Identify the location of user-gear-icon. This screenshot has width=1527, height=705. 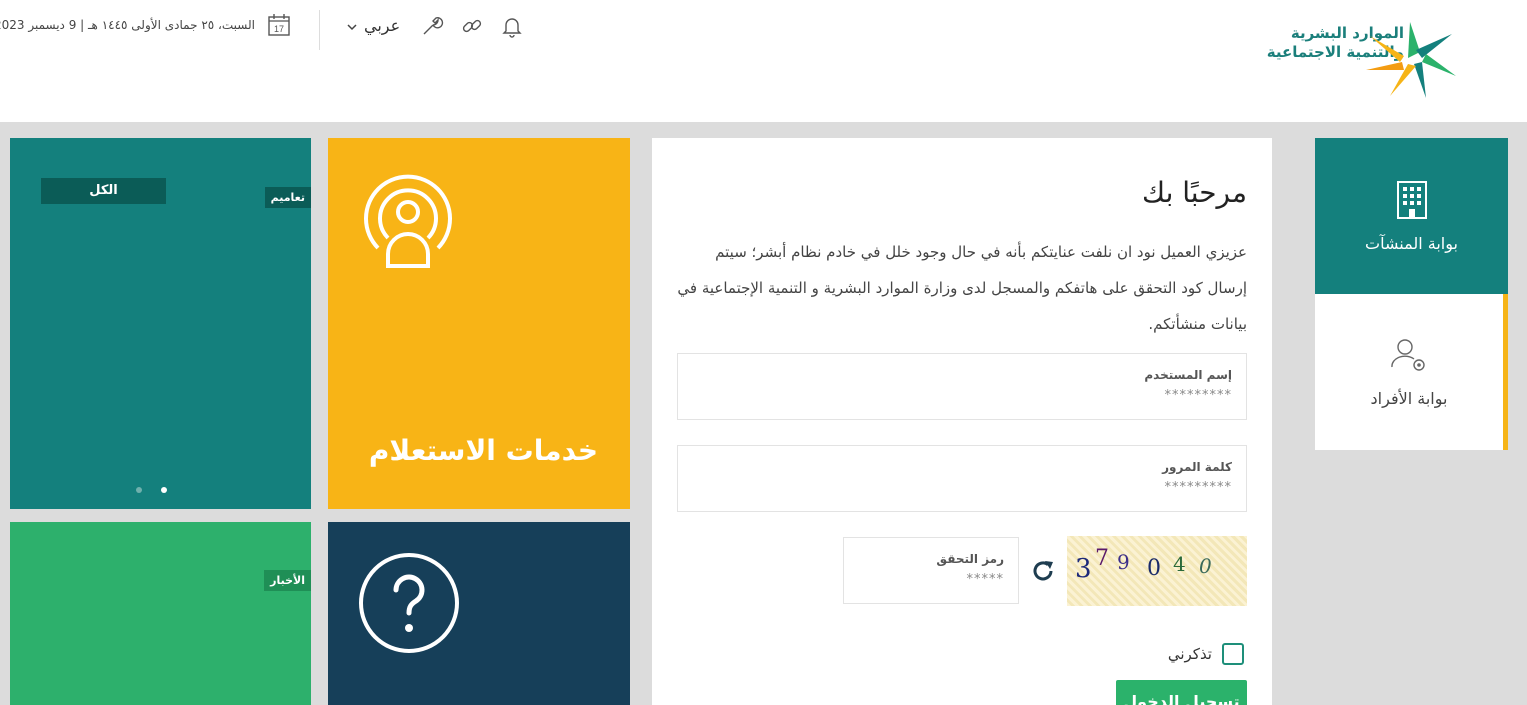
(1408, 354).